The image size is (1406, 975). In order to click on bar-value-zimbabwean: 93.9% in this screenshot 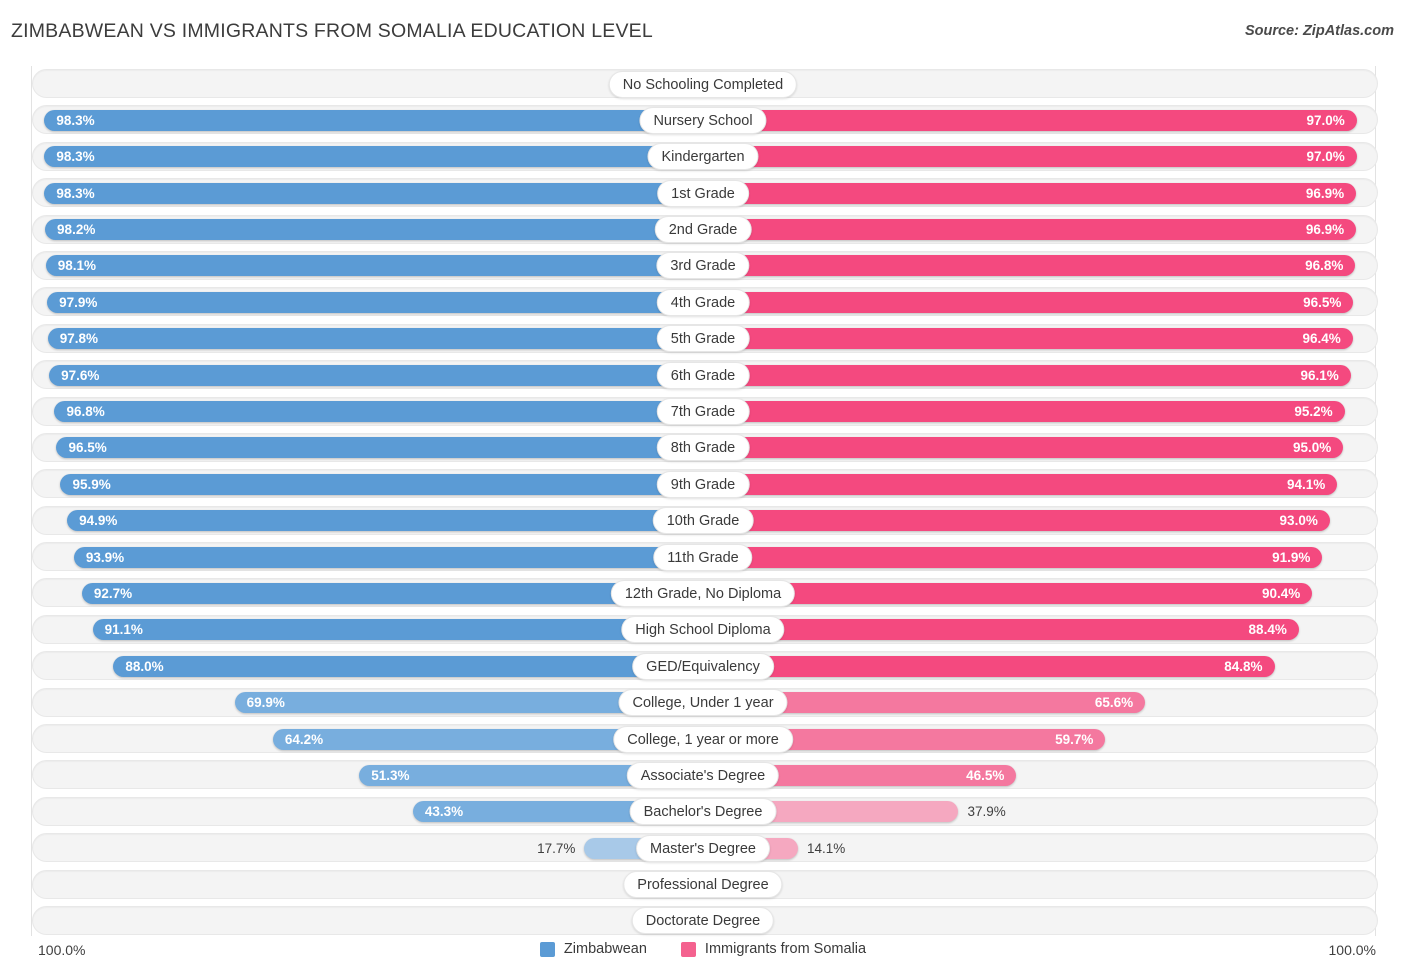, I will do `click(105, 557)`.